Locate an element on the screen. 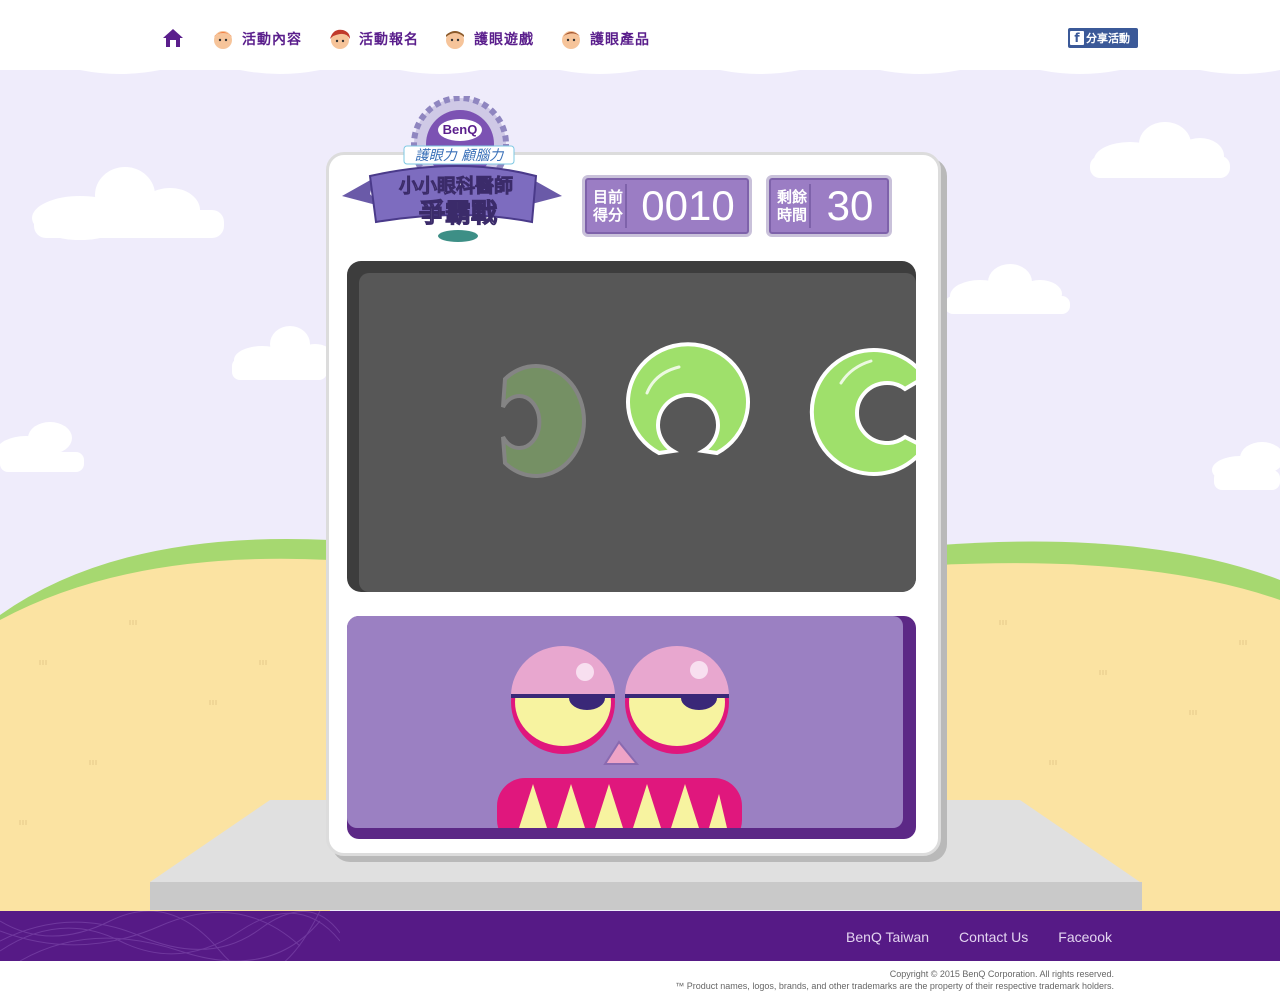 The width and height of the screenshot is (1280, 1000). monster-mouth is located at coordinates (619, 803).